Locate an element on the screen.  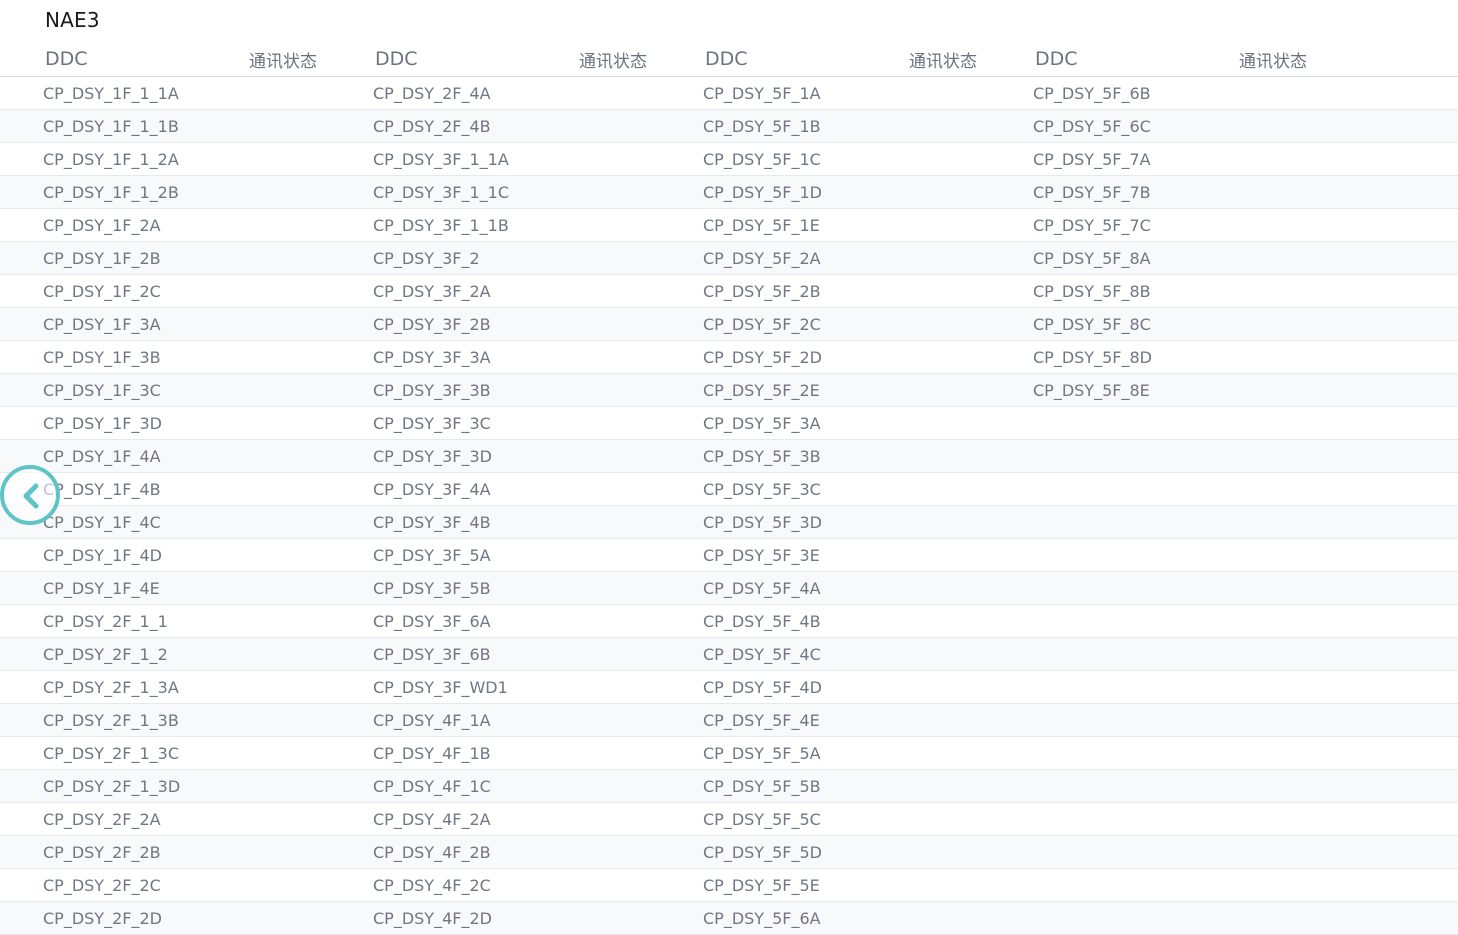
ddc-name-cell: CP_DSY_1F_1_2A is located at coordinates (111, 159).